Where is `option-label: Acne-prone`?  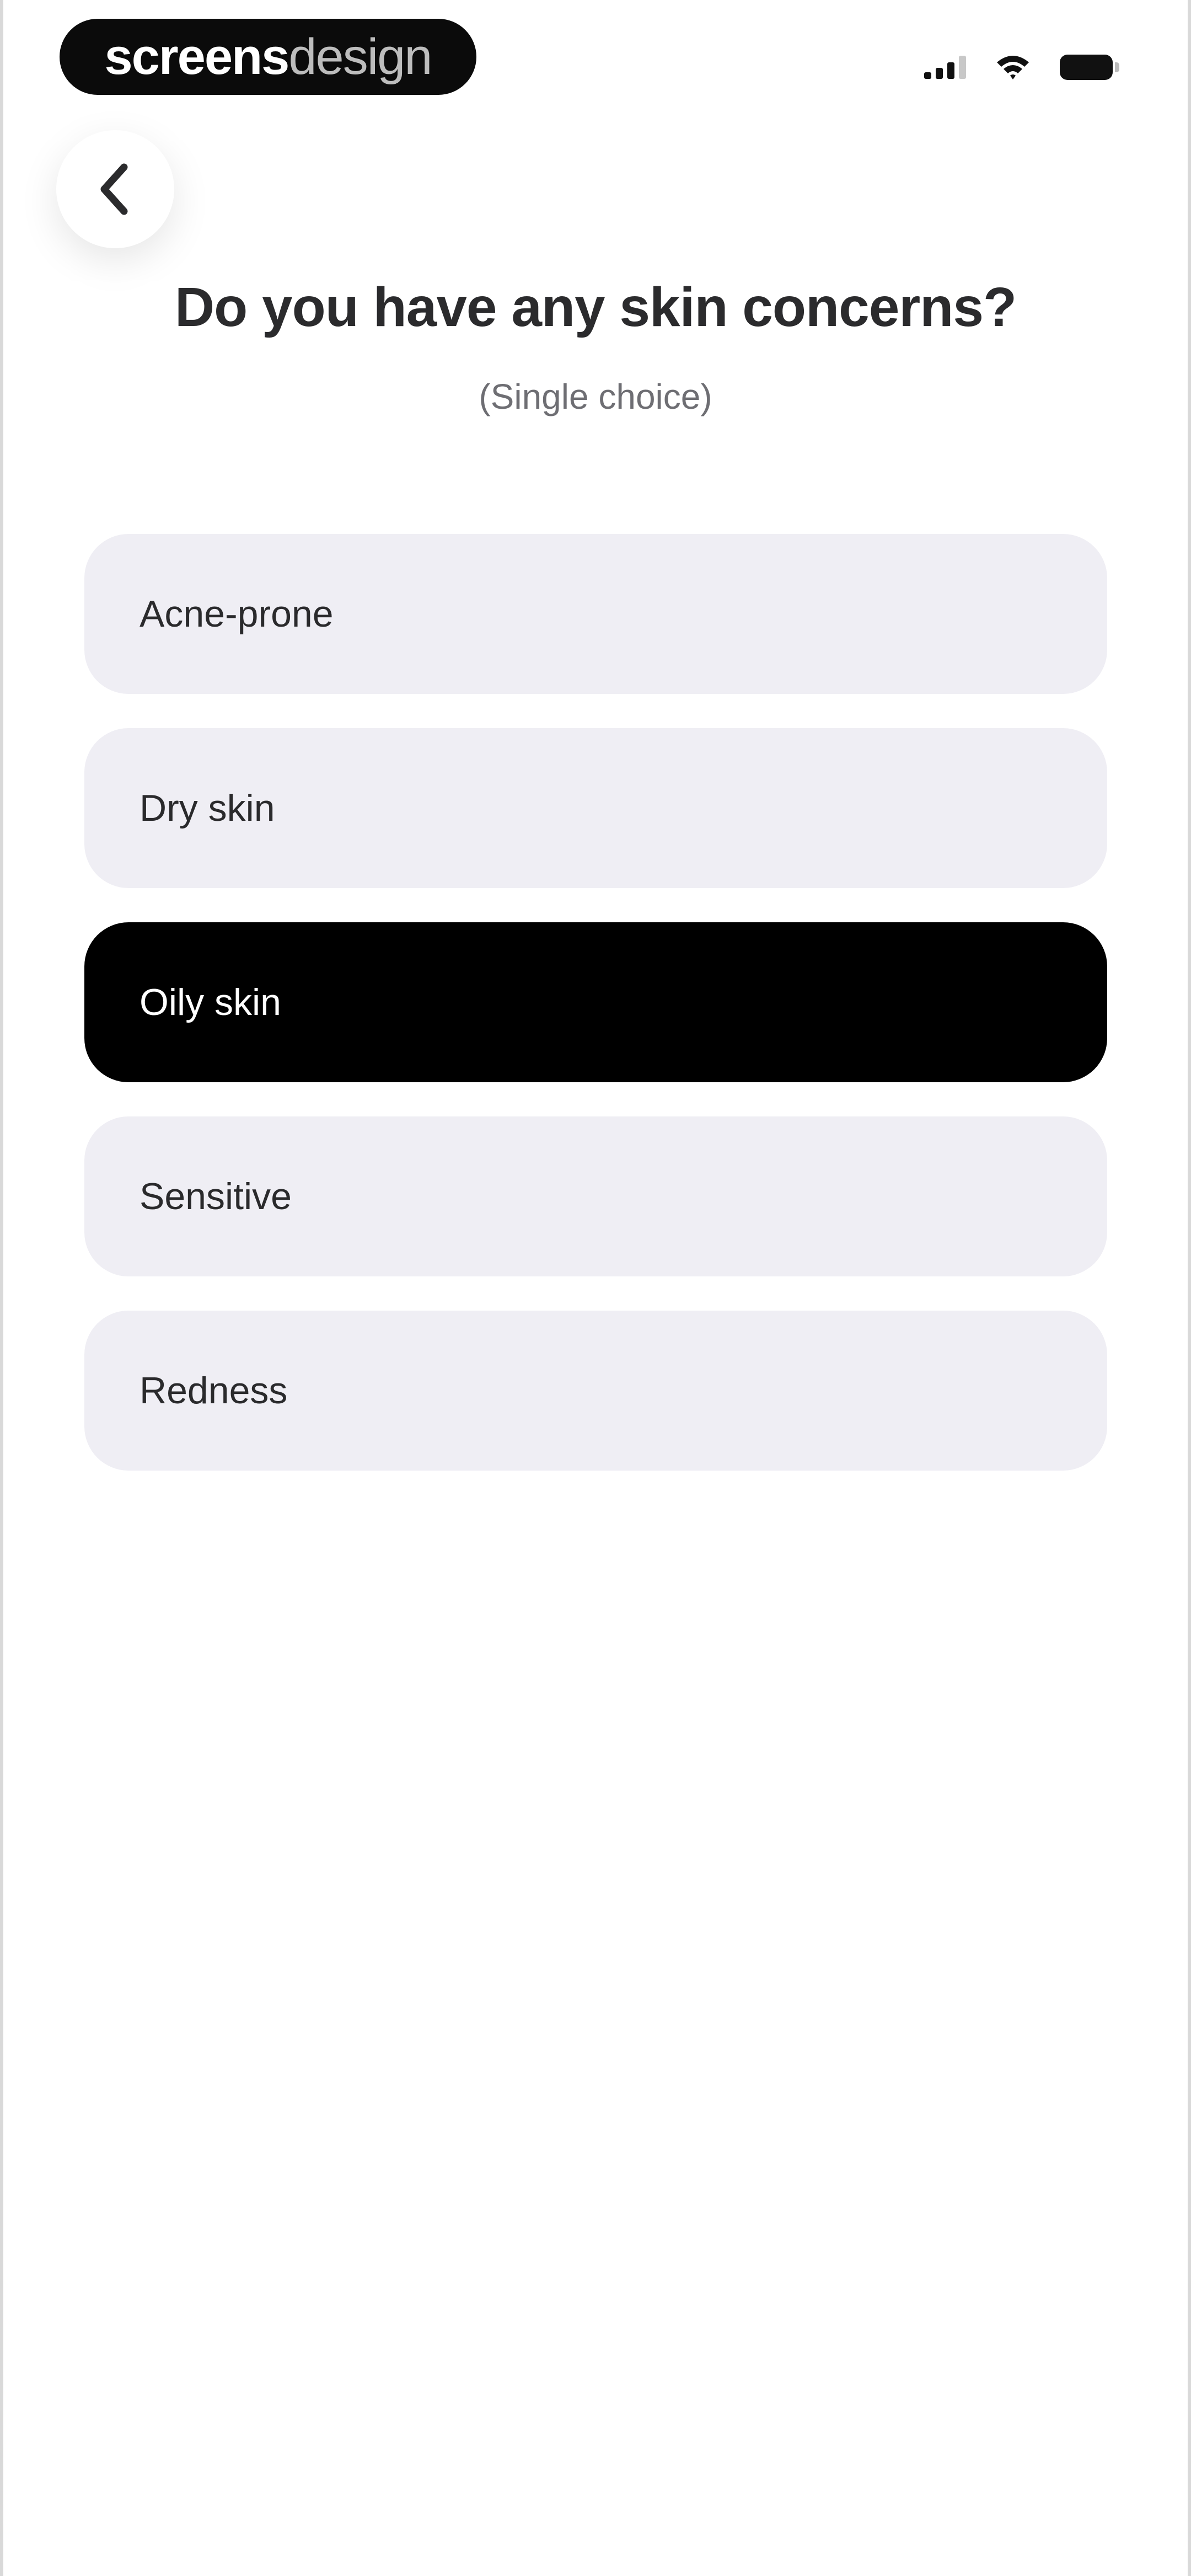 option-label: Acne-prone is located at coordinates (237, 614).